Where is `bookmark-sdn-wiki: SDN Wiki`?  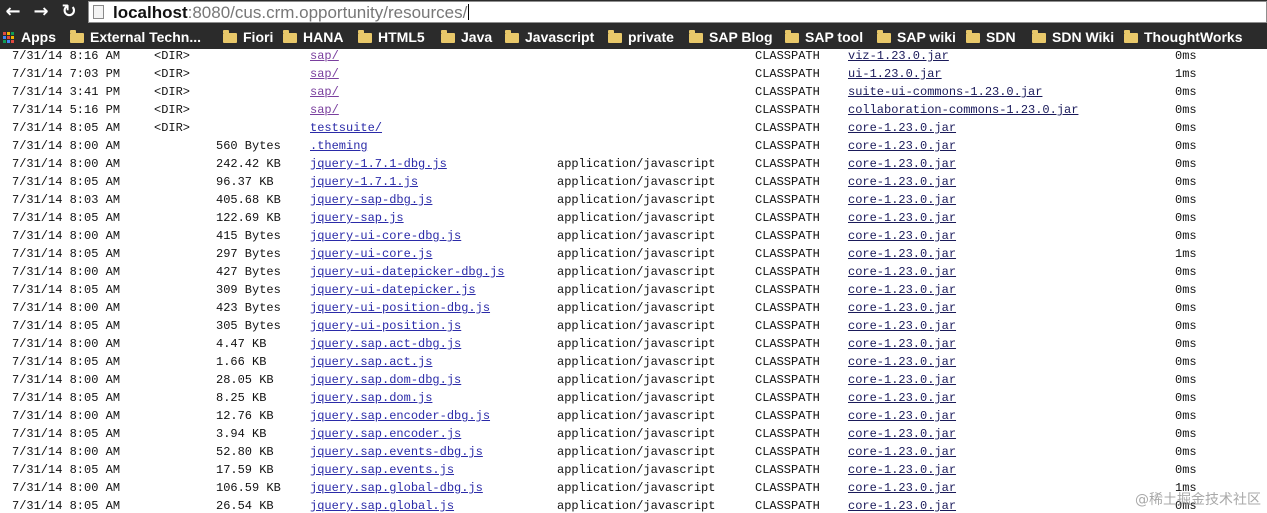 bookmark-sdn-wiki: SDN Wiki is located at coordinates (1073, 37).